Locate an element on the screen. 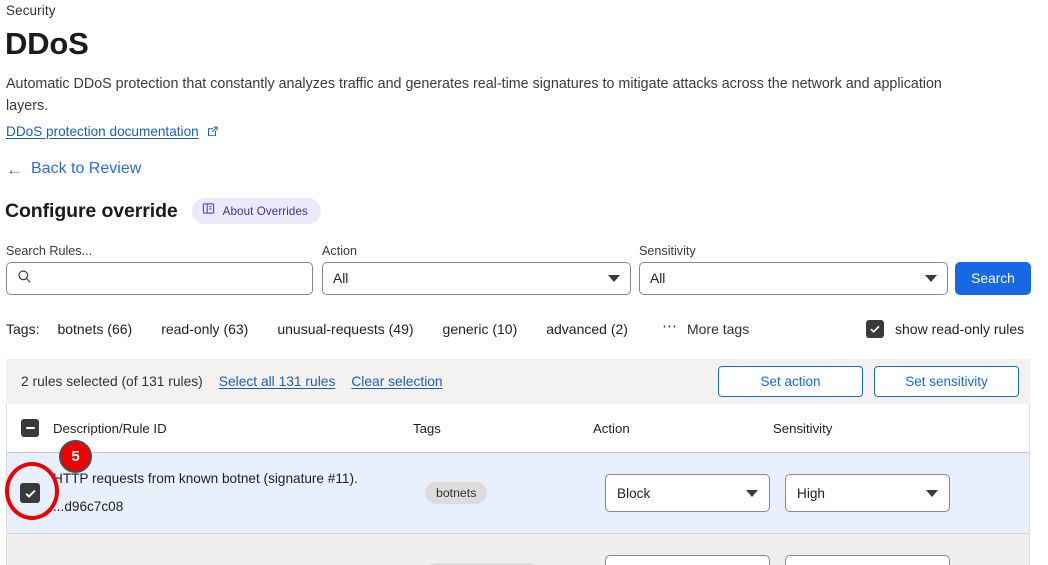  clear-selection-link: Clear selection is located at coordinates (396, 381).